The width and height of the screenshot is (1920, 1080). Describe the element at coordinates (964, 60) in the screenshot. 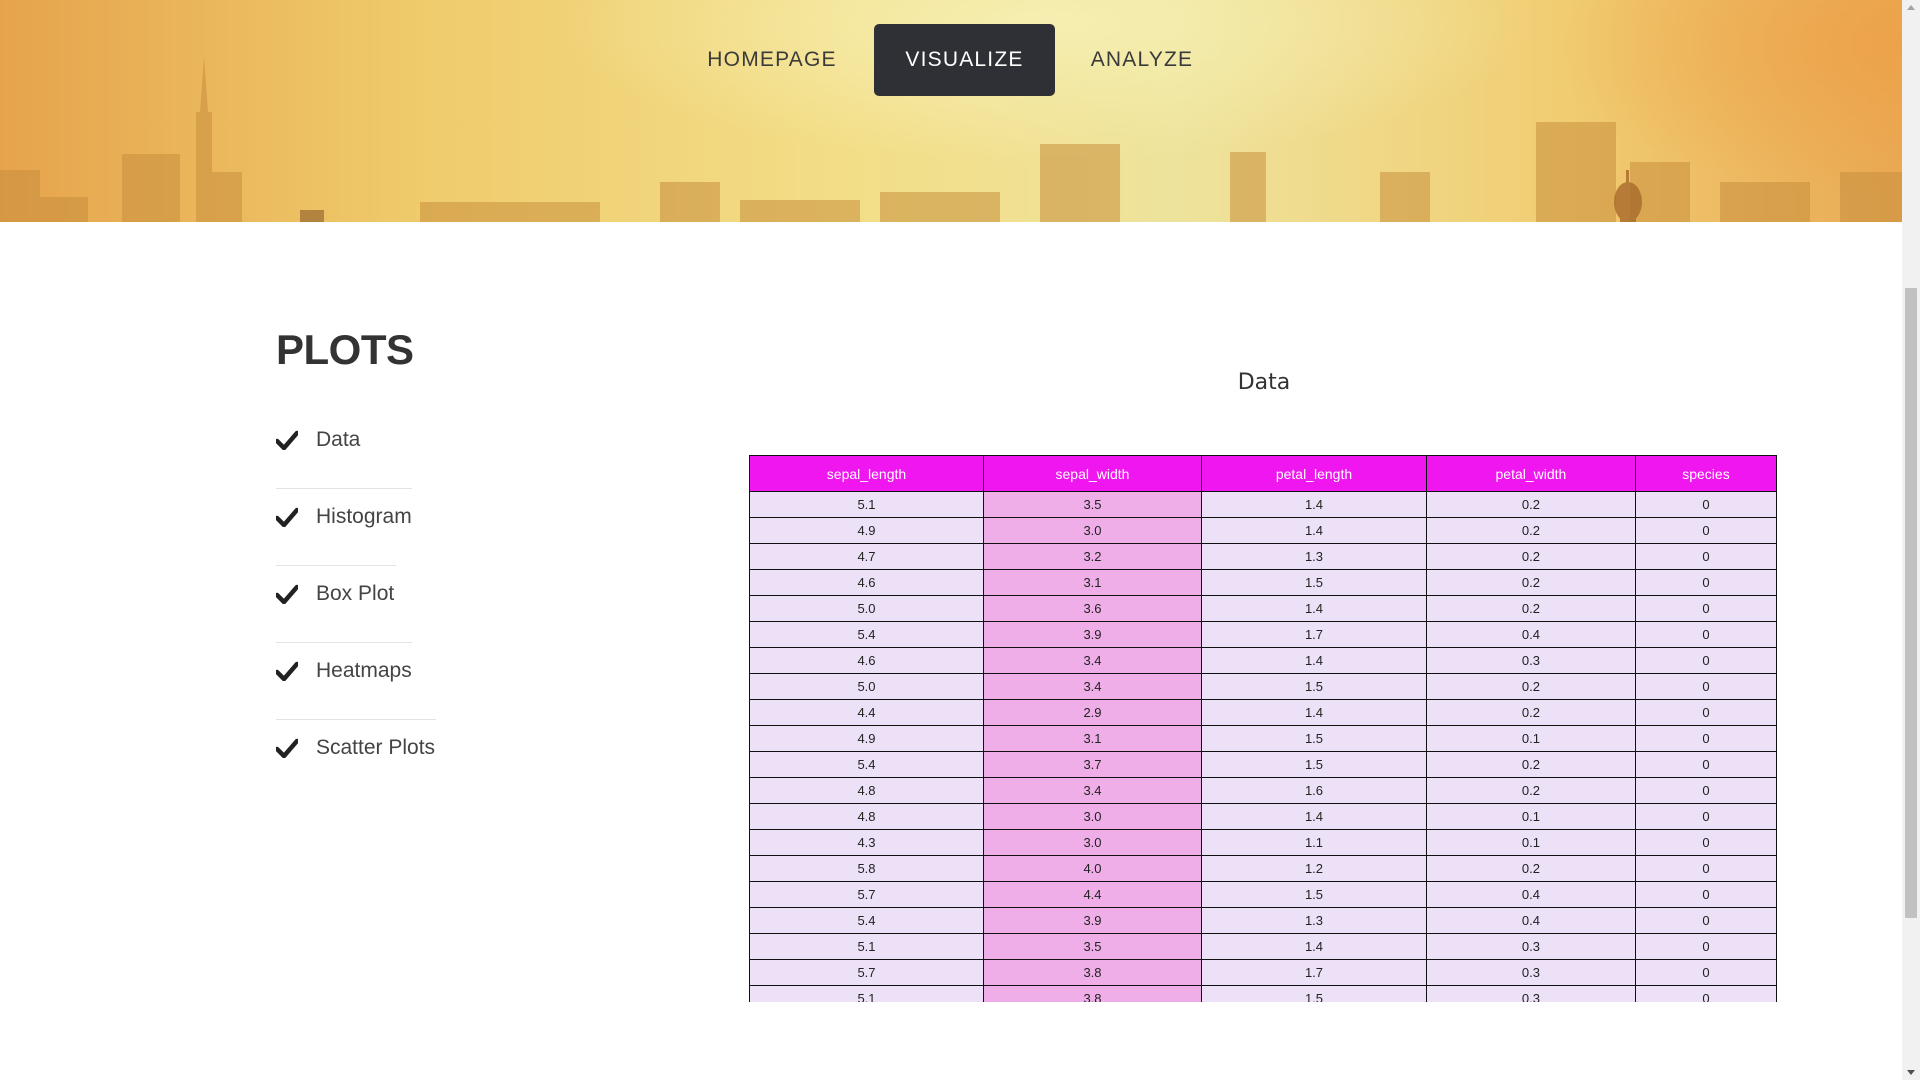

I see `nav-visualize: VISUALIZE` at that location.